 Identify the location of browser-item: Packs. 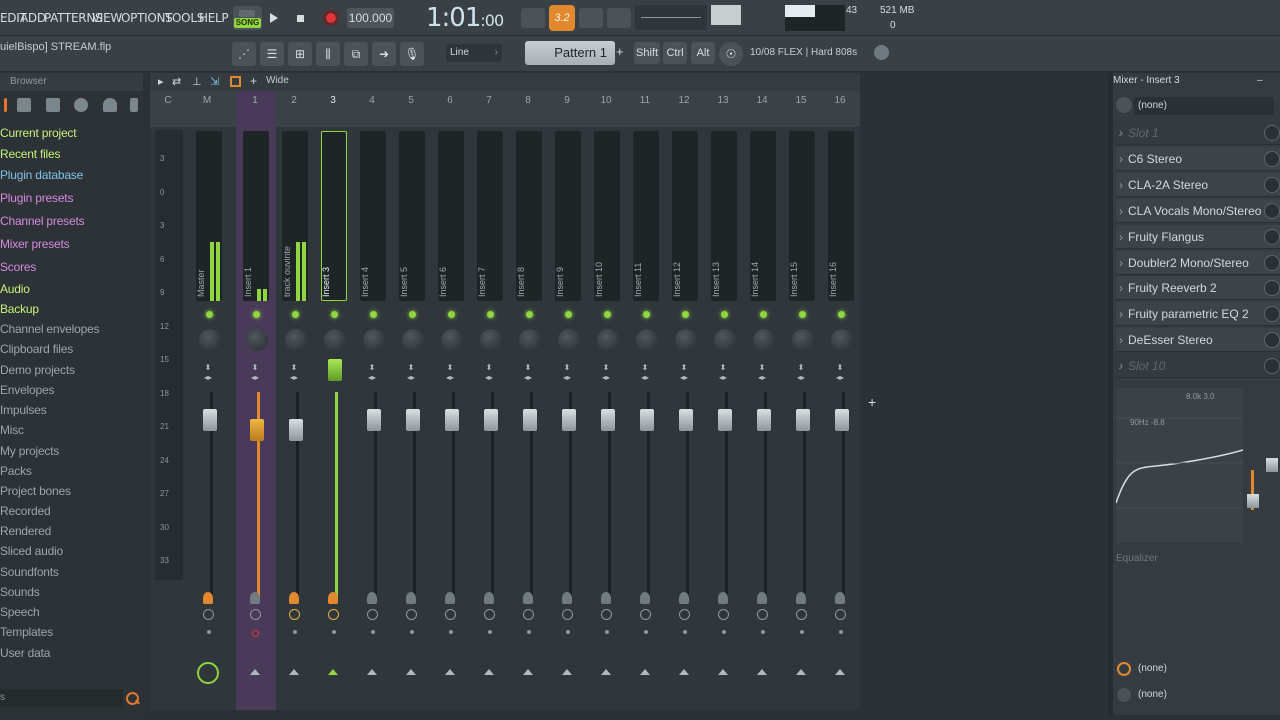
(16, 471).